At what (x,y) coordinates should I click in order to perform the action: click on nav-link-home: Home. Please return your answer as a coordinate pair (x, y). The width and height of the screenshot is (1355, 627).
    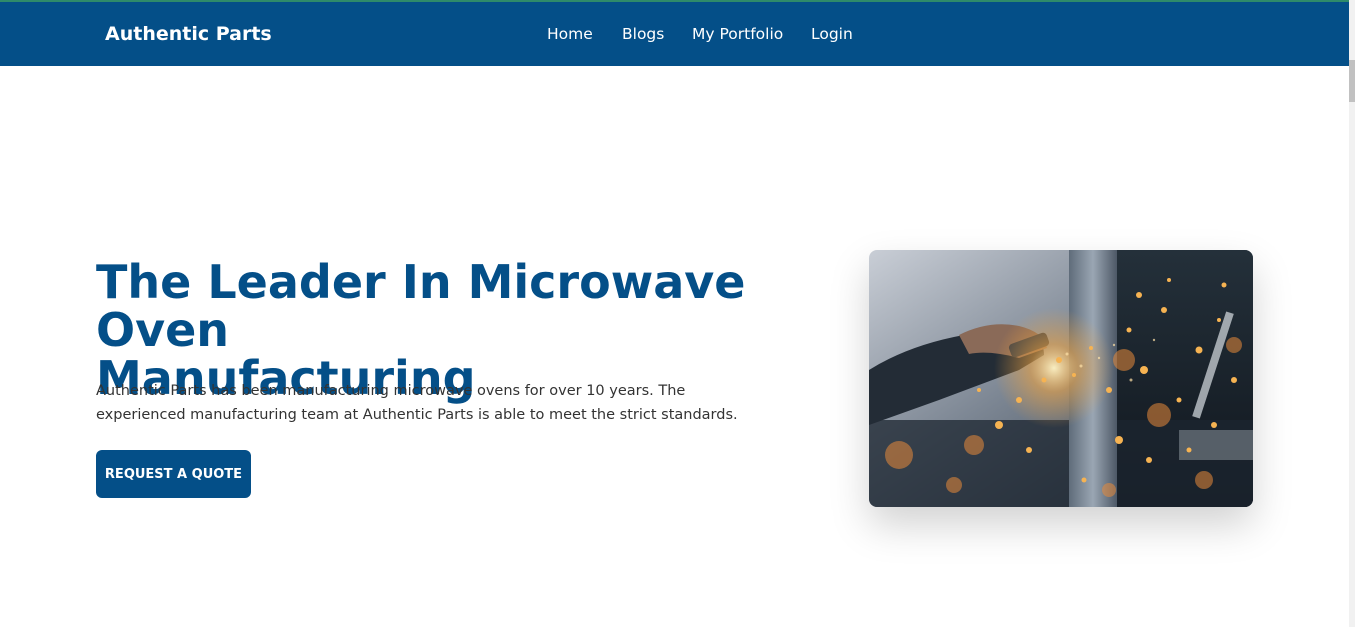
    Looking at the image, I should click on (570, 34).